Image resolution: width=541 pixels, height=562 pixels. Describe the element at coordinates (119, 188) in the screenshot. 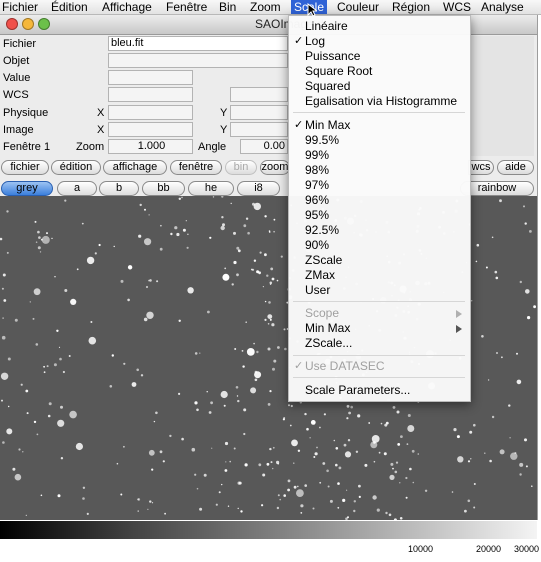

I see `colormap-b: b` at that location.